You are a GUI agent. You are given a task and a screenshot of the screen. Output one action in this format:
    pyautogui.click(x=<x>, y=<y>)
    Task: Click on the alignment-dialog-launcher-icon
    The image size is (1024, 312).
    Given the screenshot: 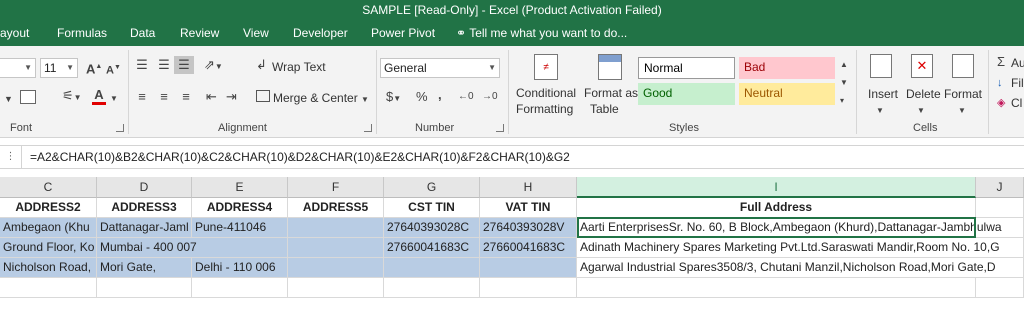 What is the action you would take?
    pyautogui.click(x=368, y=128)
    